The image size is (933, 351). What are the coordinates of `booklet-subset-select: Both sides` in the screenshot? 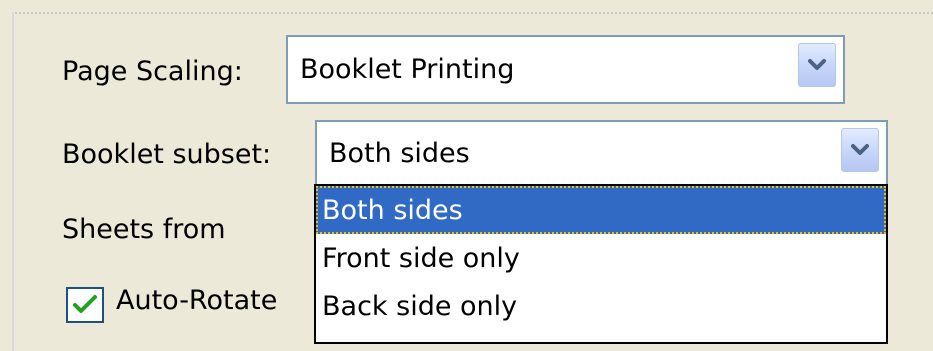 It's located at (601, 153).